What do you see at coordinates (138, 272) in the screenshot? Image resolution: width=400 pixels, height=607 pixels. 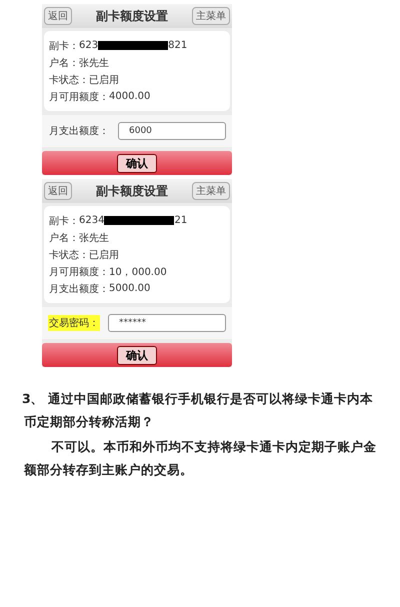 I see `info-value: 10，000.00` at bounding box center [138, 272].